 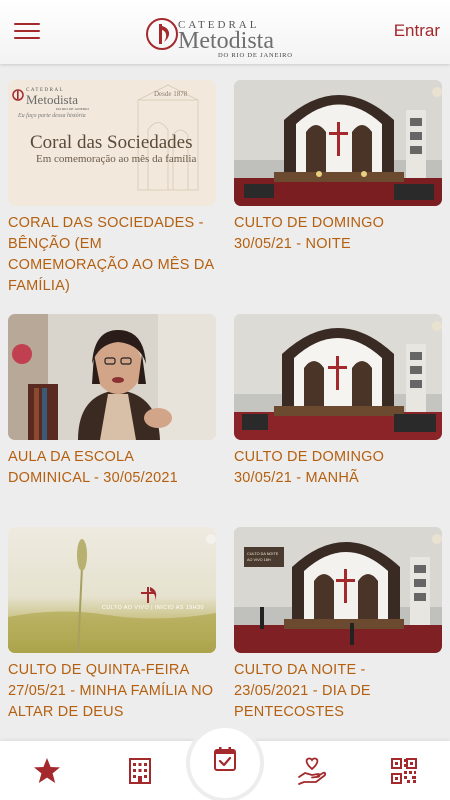 I want to click on thumb-banner-line-2: AO VIVO 18H, so click(x=259, y=560).